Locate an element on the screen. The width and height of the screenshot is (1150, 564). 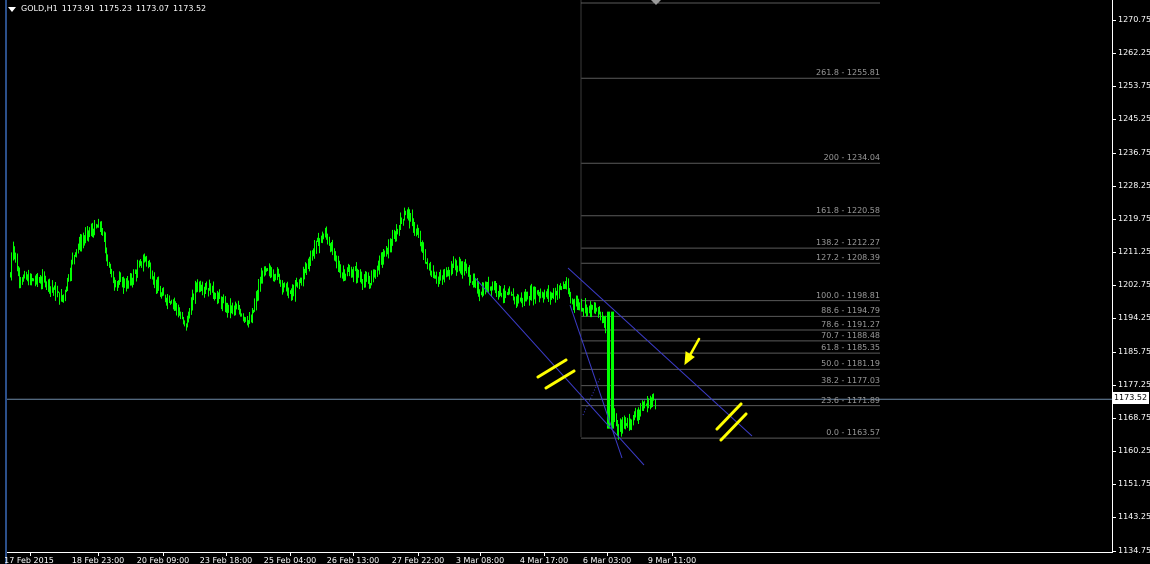
price-tick-label: 1168.75 is located at coordinates (1134, 417).